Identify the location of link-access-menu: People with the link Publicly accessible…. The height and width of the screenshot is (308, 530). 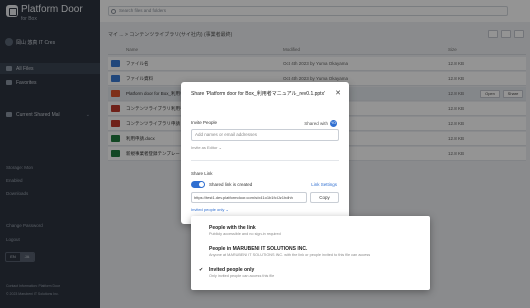
(310, 253).